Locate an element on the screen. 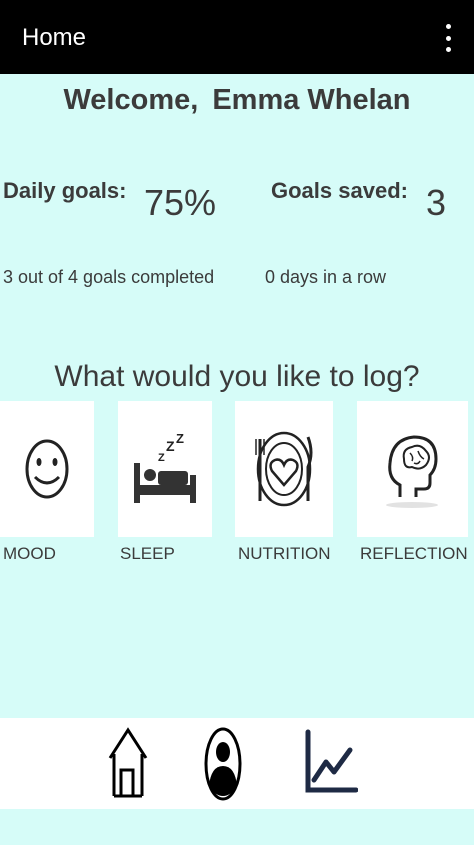 This screenshot has height=845, width=474. sleep-bed-icon: Z Z Z is located at coordinates (165, 467).